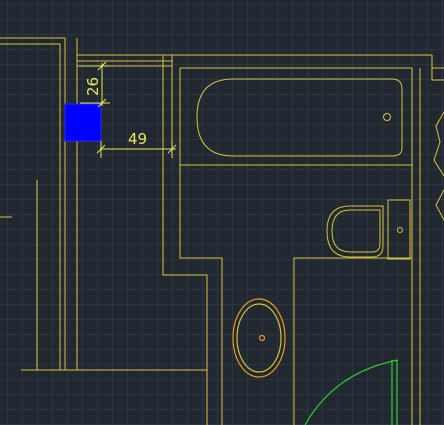 The width and height of the screenshot is (444, 425). What do you see at coordinates (137, 139) in the screenshot?
I see `horizontal-dimension-text: 49` at bounding box center [137, 139].